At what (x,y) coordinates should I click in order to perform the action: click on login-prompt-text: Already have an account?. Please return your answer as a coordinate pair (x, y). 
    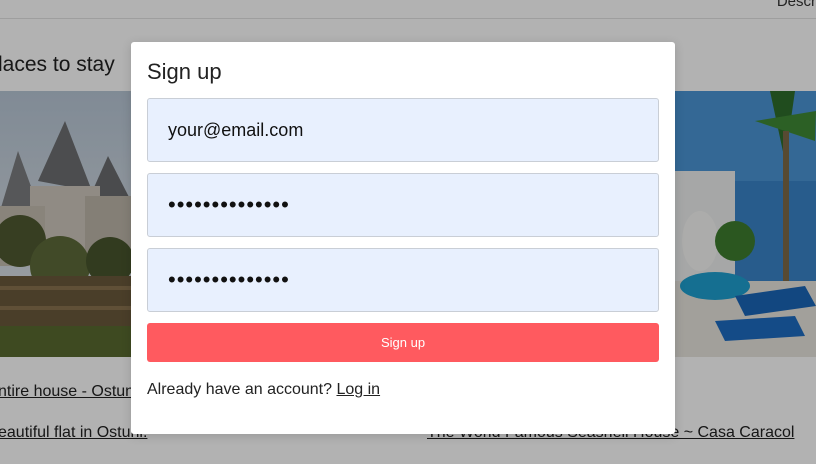
    Looking at the image, I should click on (242, 389).